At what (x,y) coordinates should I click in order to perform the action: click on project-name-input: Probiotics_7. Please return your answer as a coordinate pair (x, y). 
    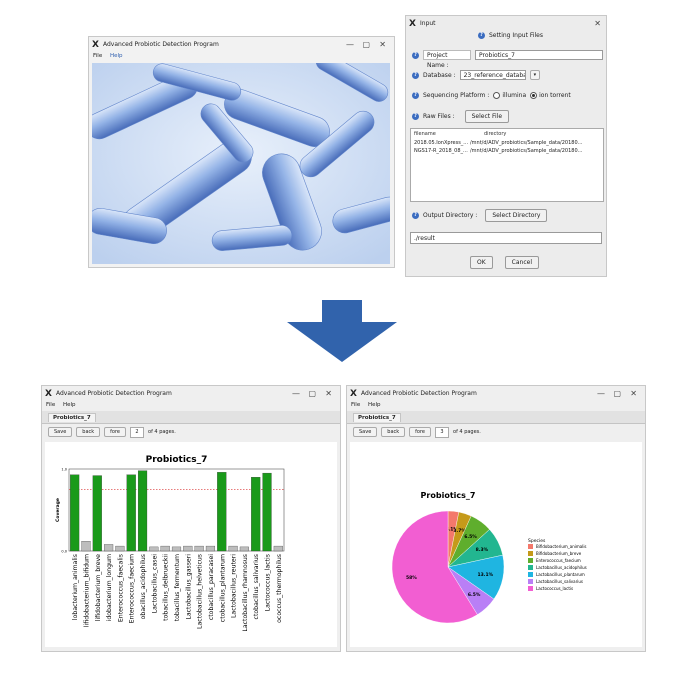
    Looking at the image, I should click on (539, 55).